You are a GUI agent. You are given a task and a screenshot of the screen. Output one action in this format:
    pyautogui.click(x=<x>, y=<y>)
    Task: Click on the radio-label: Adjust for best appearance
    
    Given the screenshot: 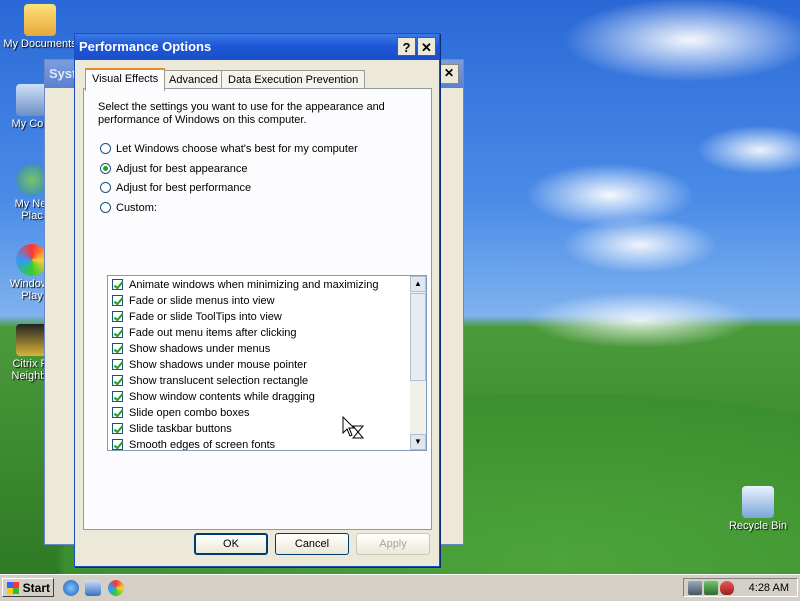 What is the action you would take?
    pyautogui.click(x=182, y=169)
    